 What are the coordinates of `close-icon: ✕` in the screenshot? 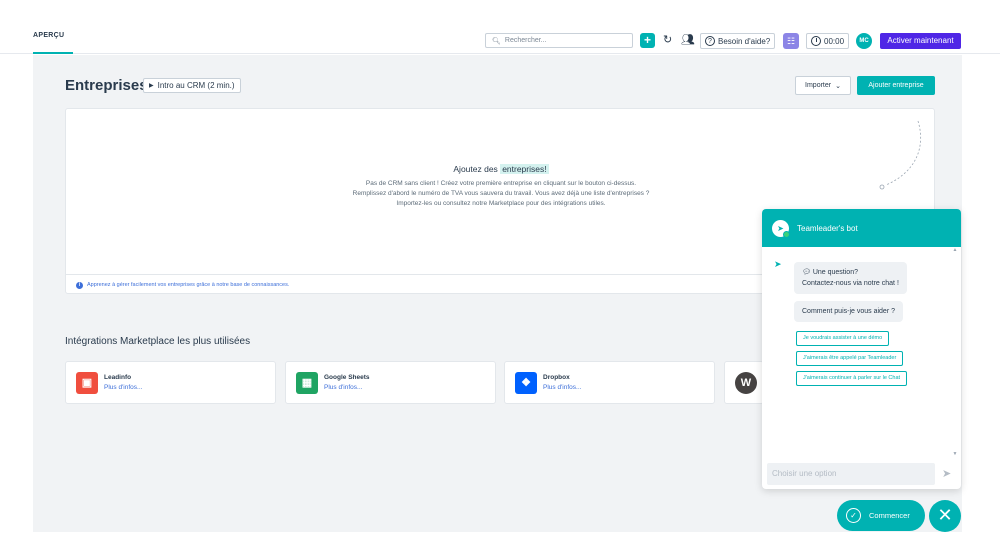 It's located at (945, 515).